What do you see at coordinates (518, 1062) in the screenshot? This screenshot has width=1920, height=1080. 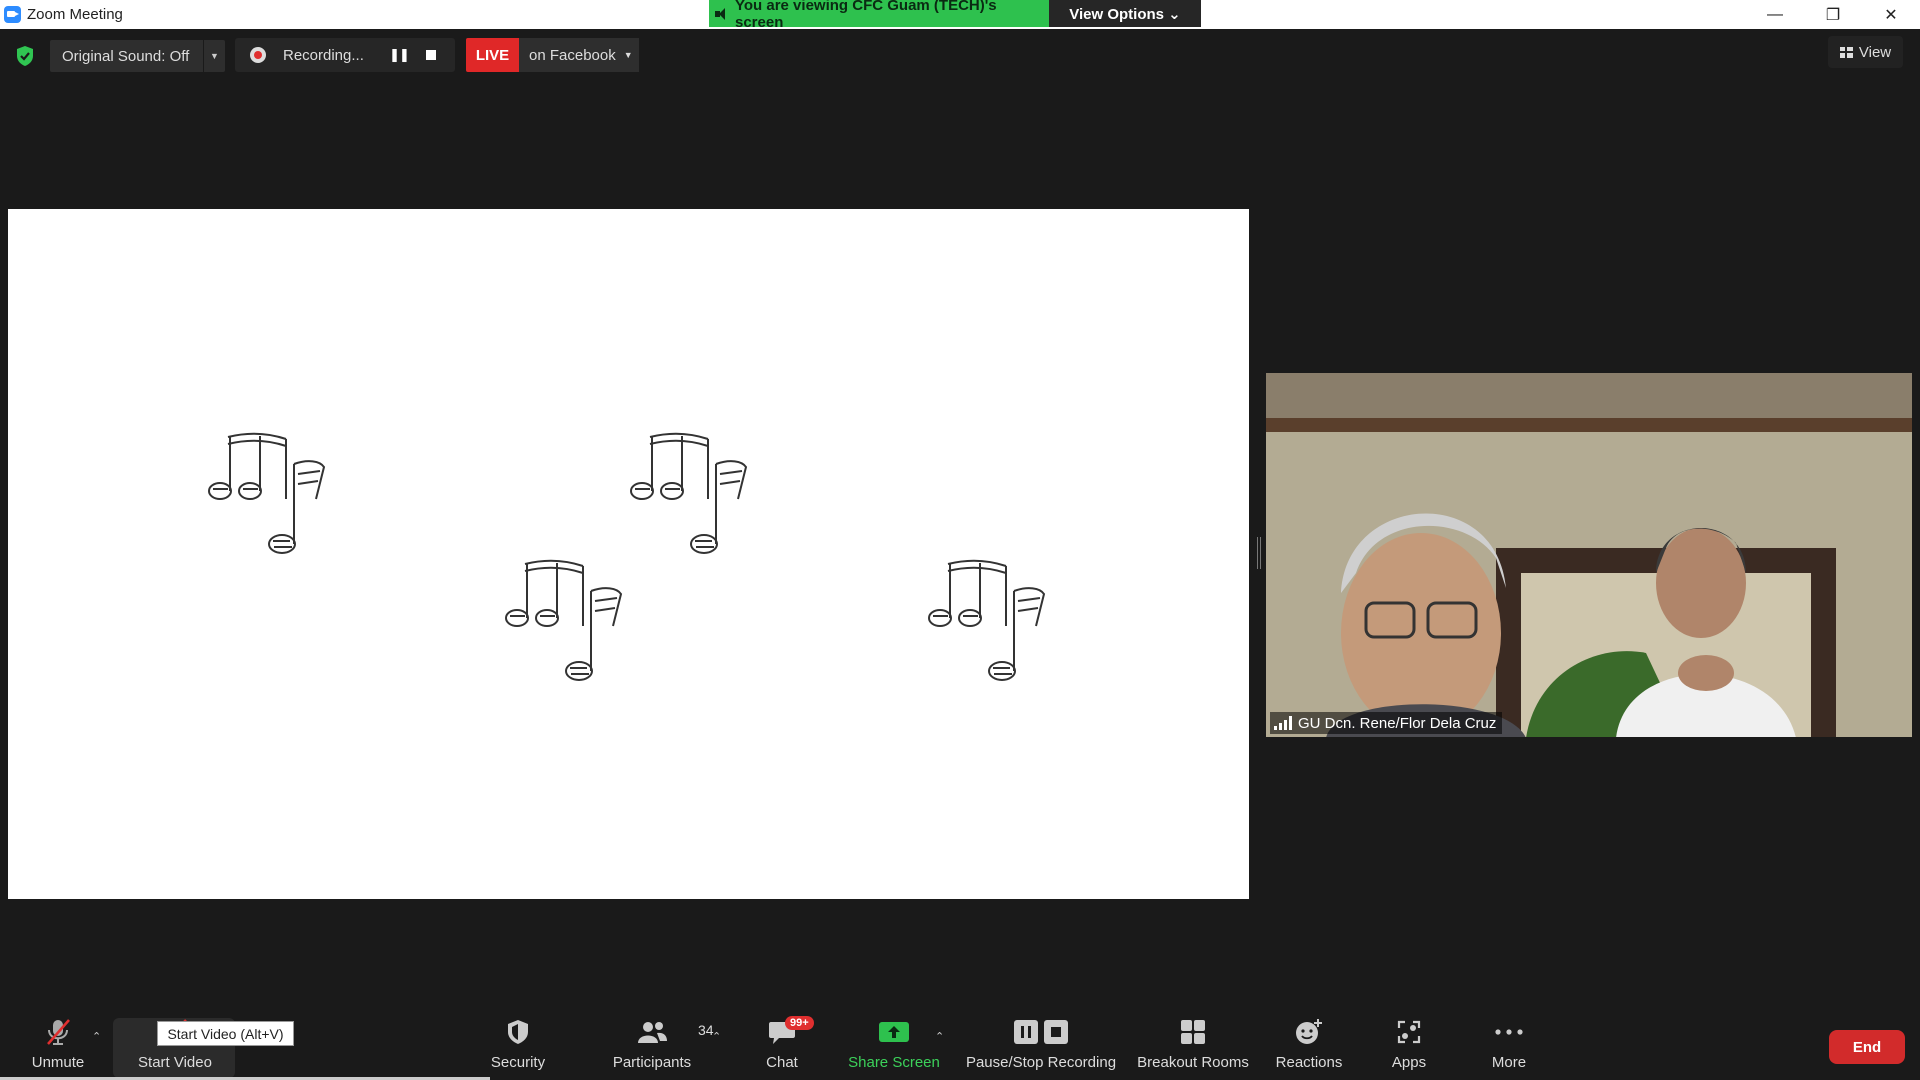 I see `security-label: Security` at bounding box center [518, 1062].